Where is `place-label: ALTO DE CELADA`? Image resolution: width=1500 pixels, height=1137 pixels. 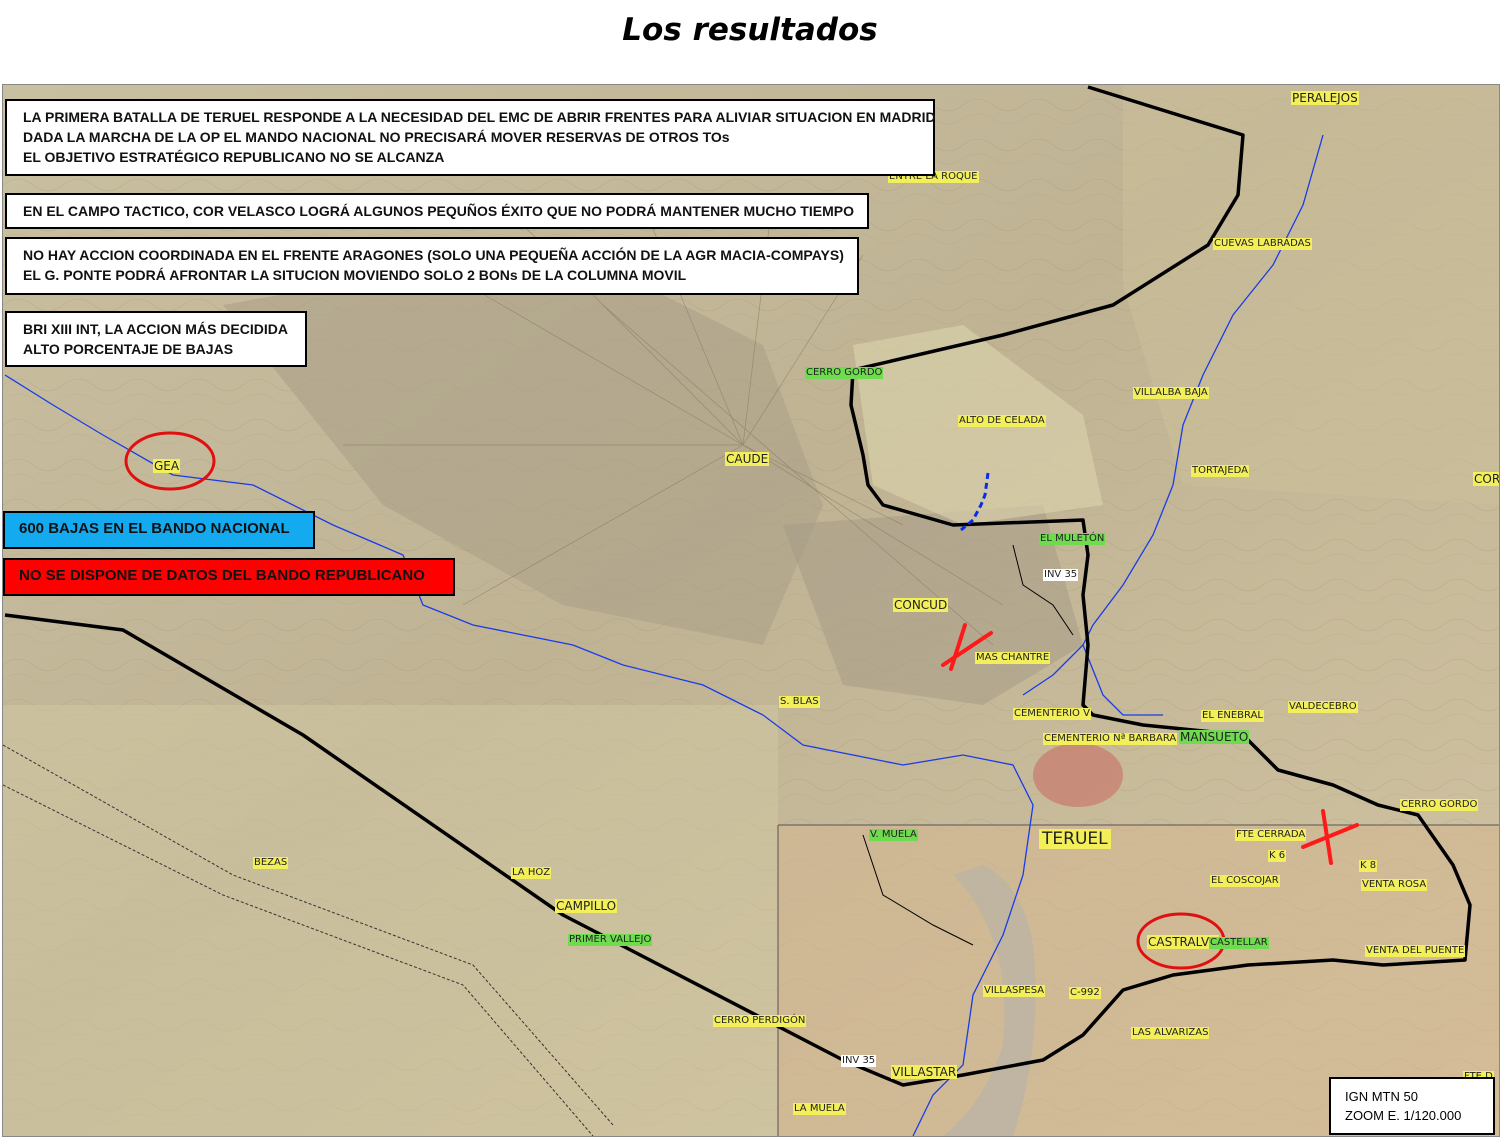 place-label: ALTO DE CELADA is located at coordinates (1002, 421).